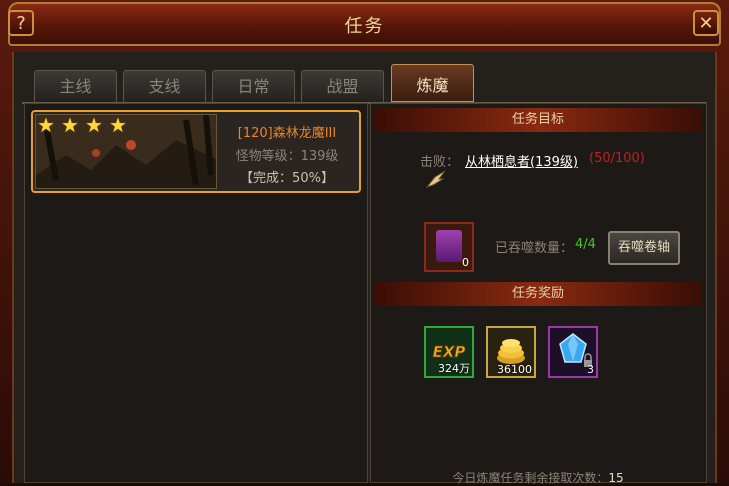 Image resolution: width=729 pixels, height=486 pixels. Describe the element at coordinates (287, 178) in the screenshot. I see `quest-completion: 【完成：50%】` at that location.